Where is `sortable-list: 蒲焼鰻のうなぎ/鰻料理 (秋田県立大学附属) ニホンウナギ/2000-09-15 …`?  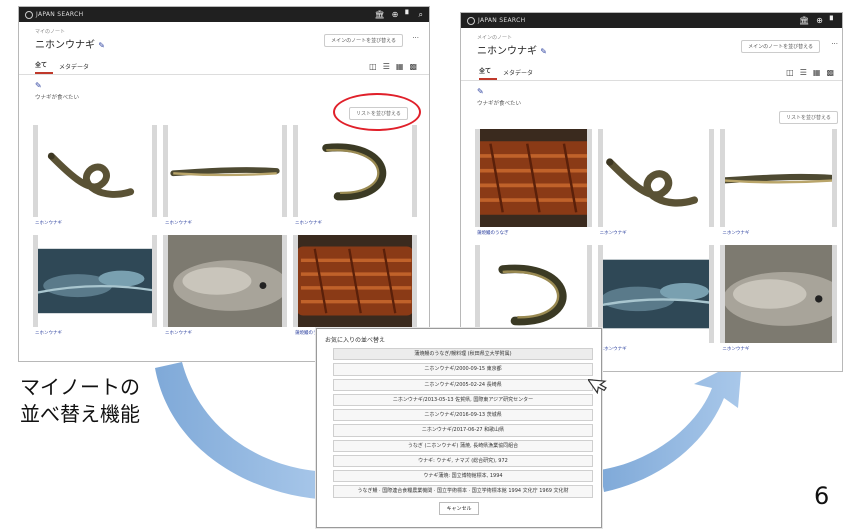 sortable-list: 蒲焼鰻のうなぎ/鰻料理 (秋田県立大学附属) ニホンウナギ/2000-09-15 … is located at coordinates (459, 423).